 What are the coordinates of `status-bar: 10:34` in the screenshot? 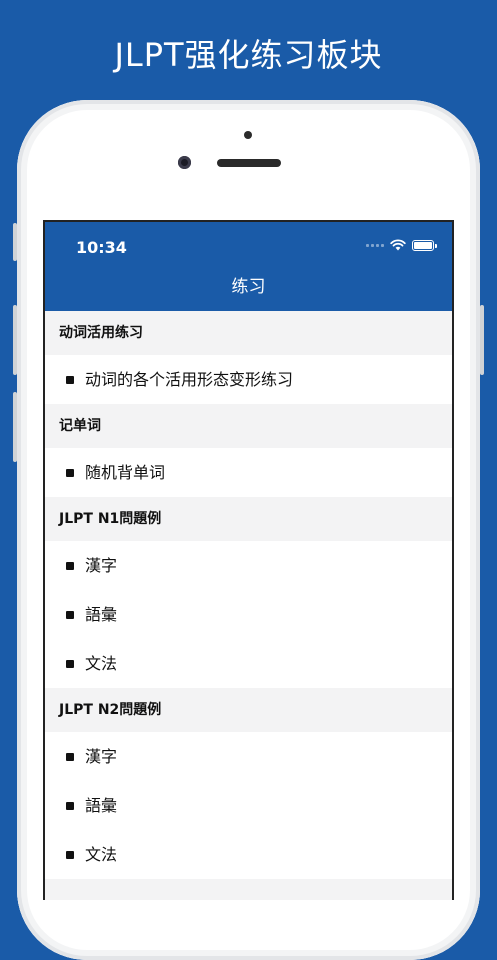 It's located at (248, 245).